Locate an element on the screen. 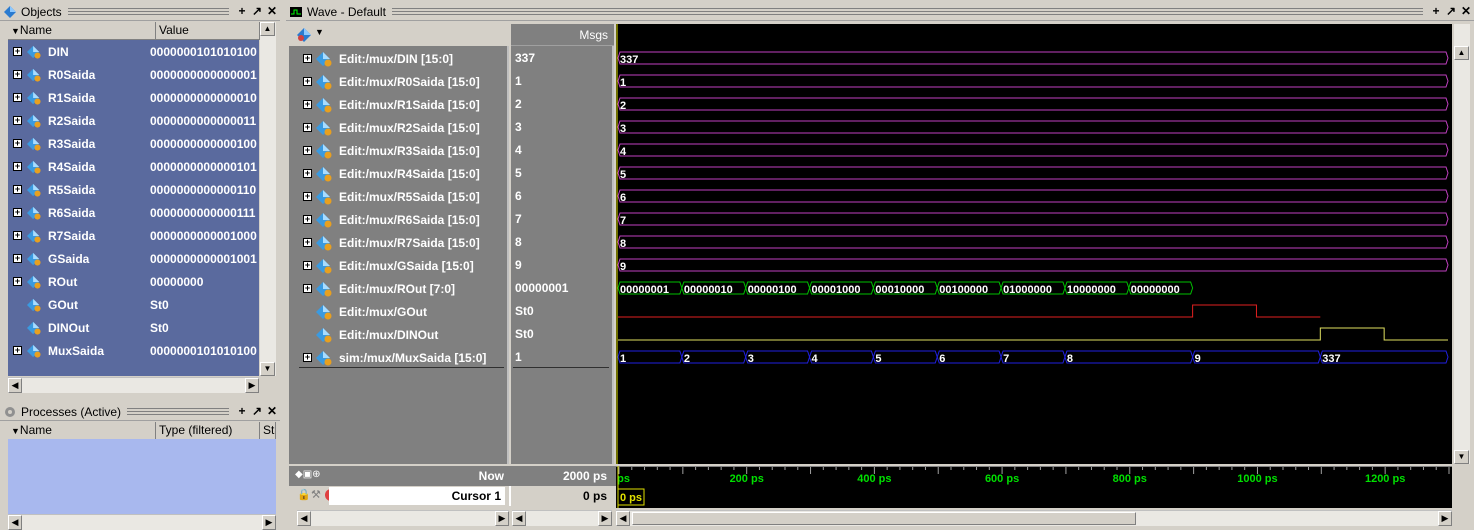  objects-hscrollbar: ◀ ▶ is located at coordinates (133, 385).